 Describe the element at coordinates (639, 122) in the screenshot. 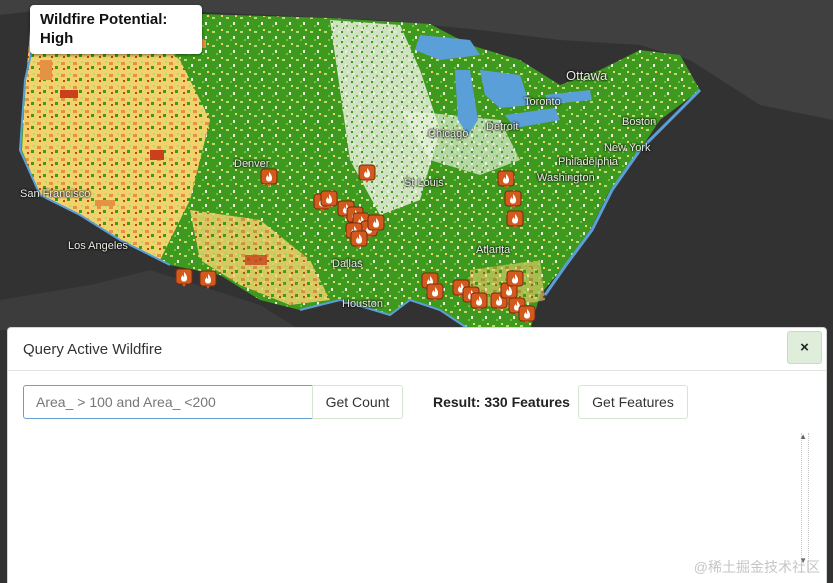

I see `city-label: Boston` at that location.